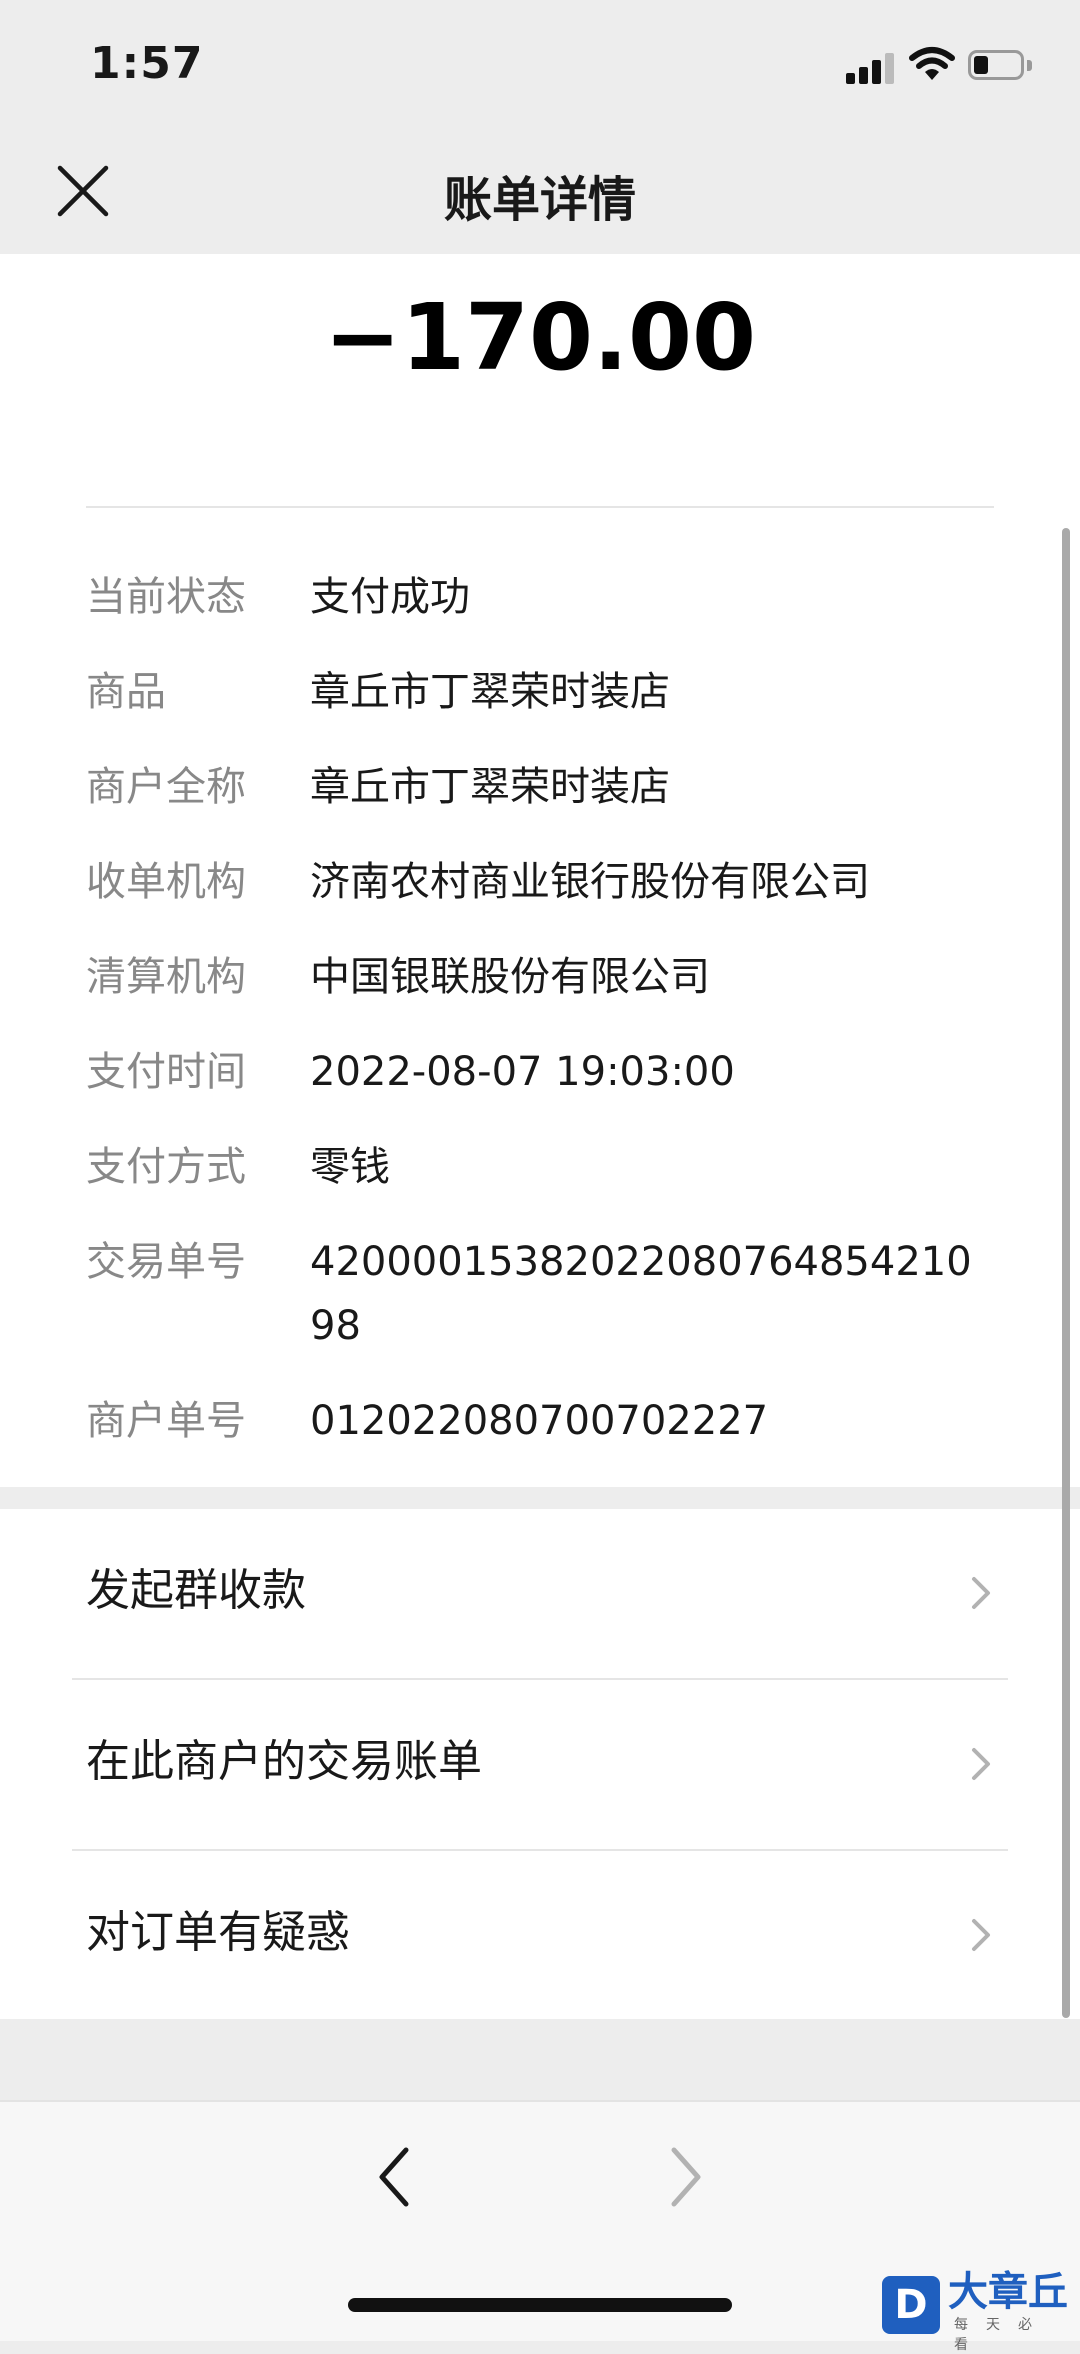  What do you see at coordinates (590, 882) in the screenshot?
I see `detail-value: 济南农村商业银行股份有限公司` at bounding box center [590, 882].